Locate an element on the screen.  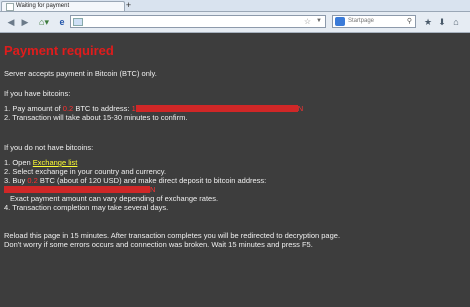
forward-arrow-icon: ▶ is located at coordinates (25, 22).